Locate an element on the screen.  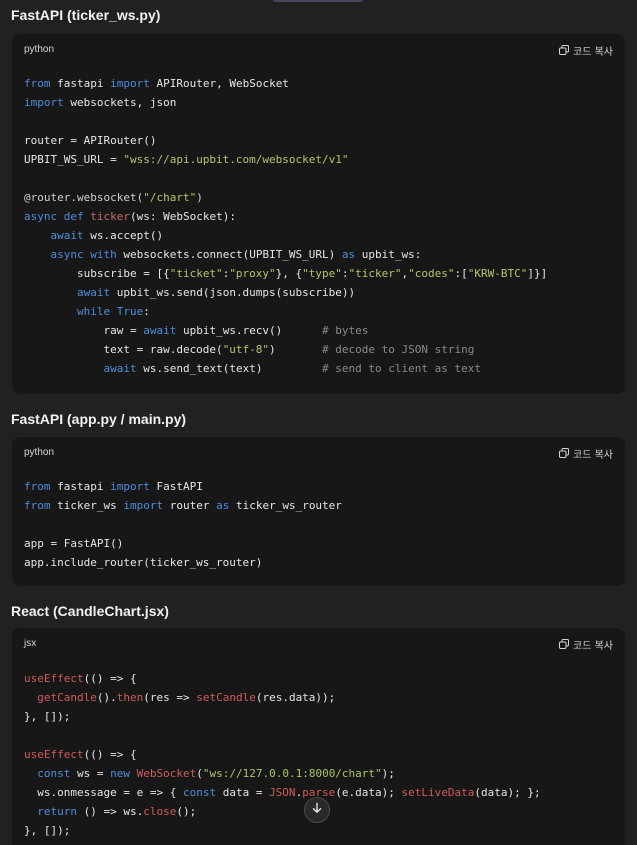
code-token: upbit_ws.send(json.dumps(subscribe)) is located at coordinates (233, 292).